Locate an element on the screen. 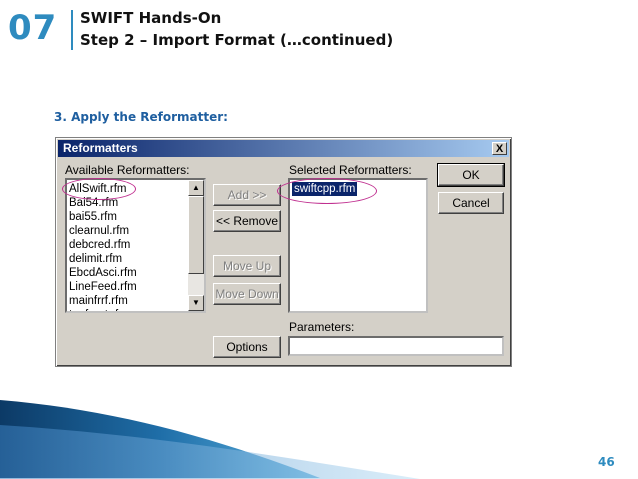 This screenshot has height=479, width=638. decorative-swoosh is located at coordinates (210, 439).